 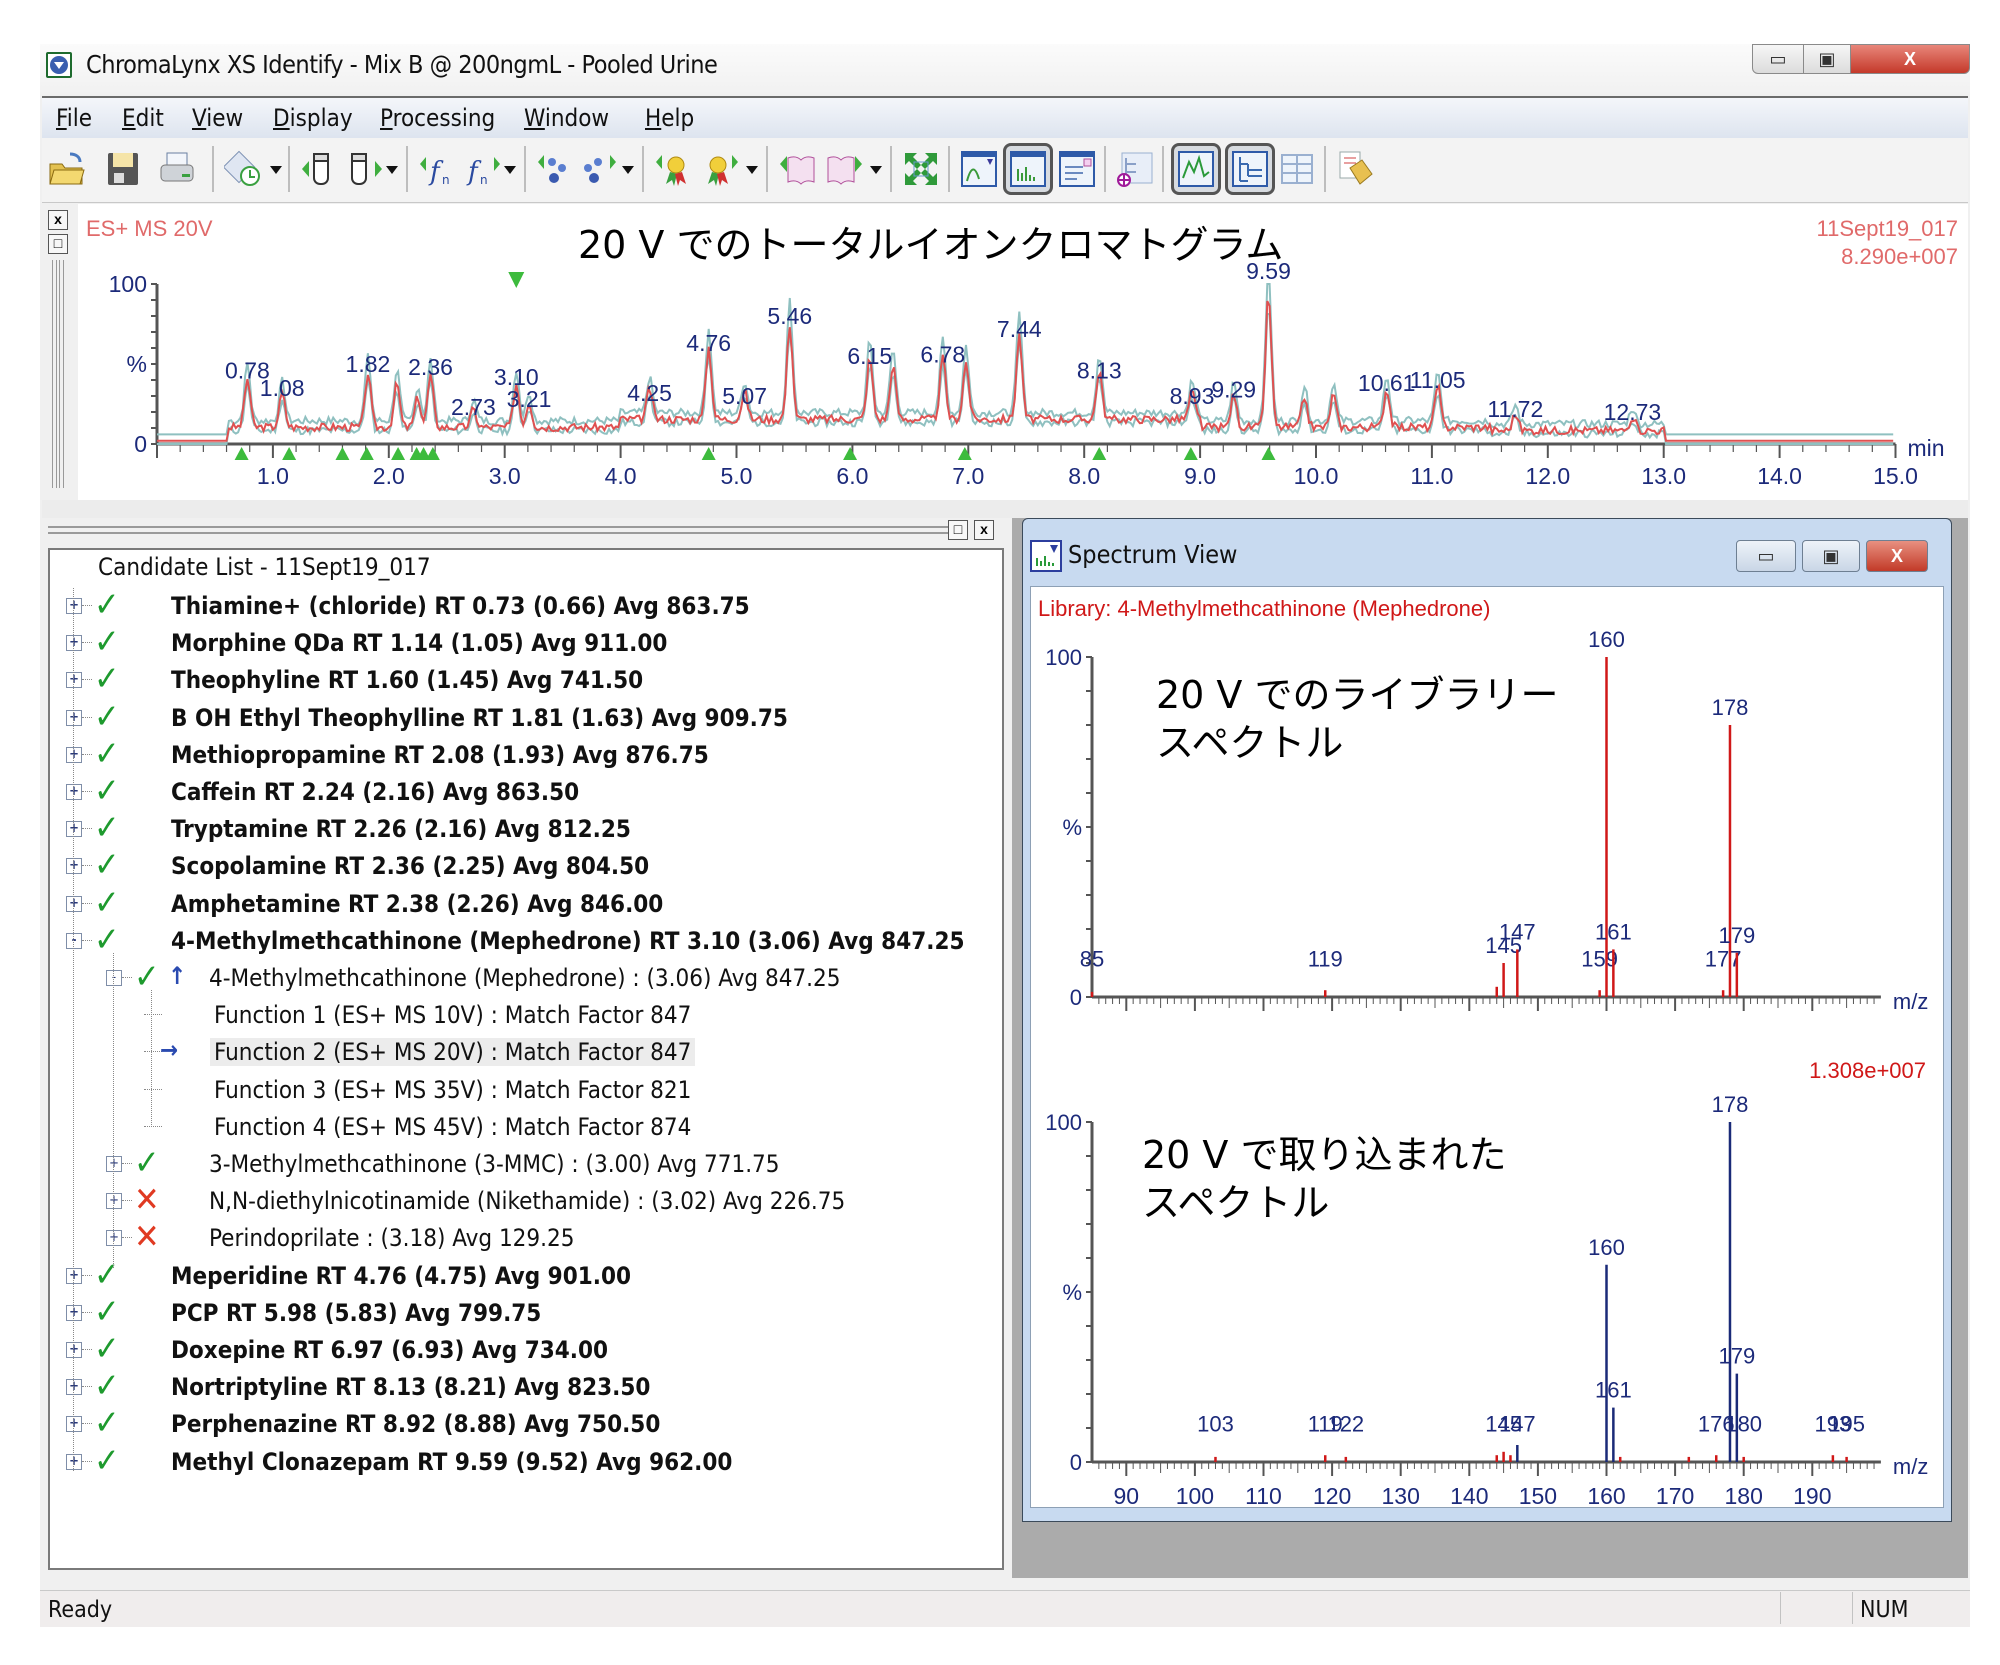 I want to click on spectrum-view-icon, so click(x=1028, y=169).